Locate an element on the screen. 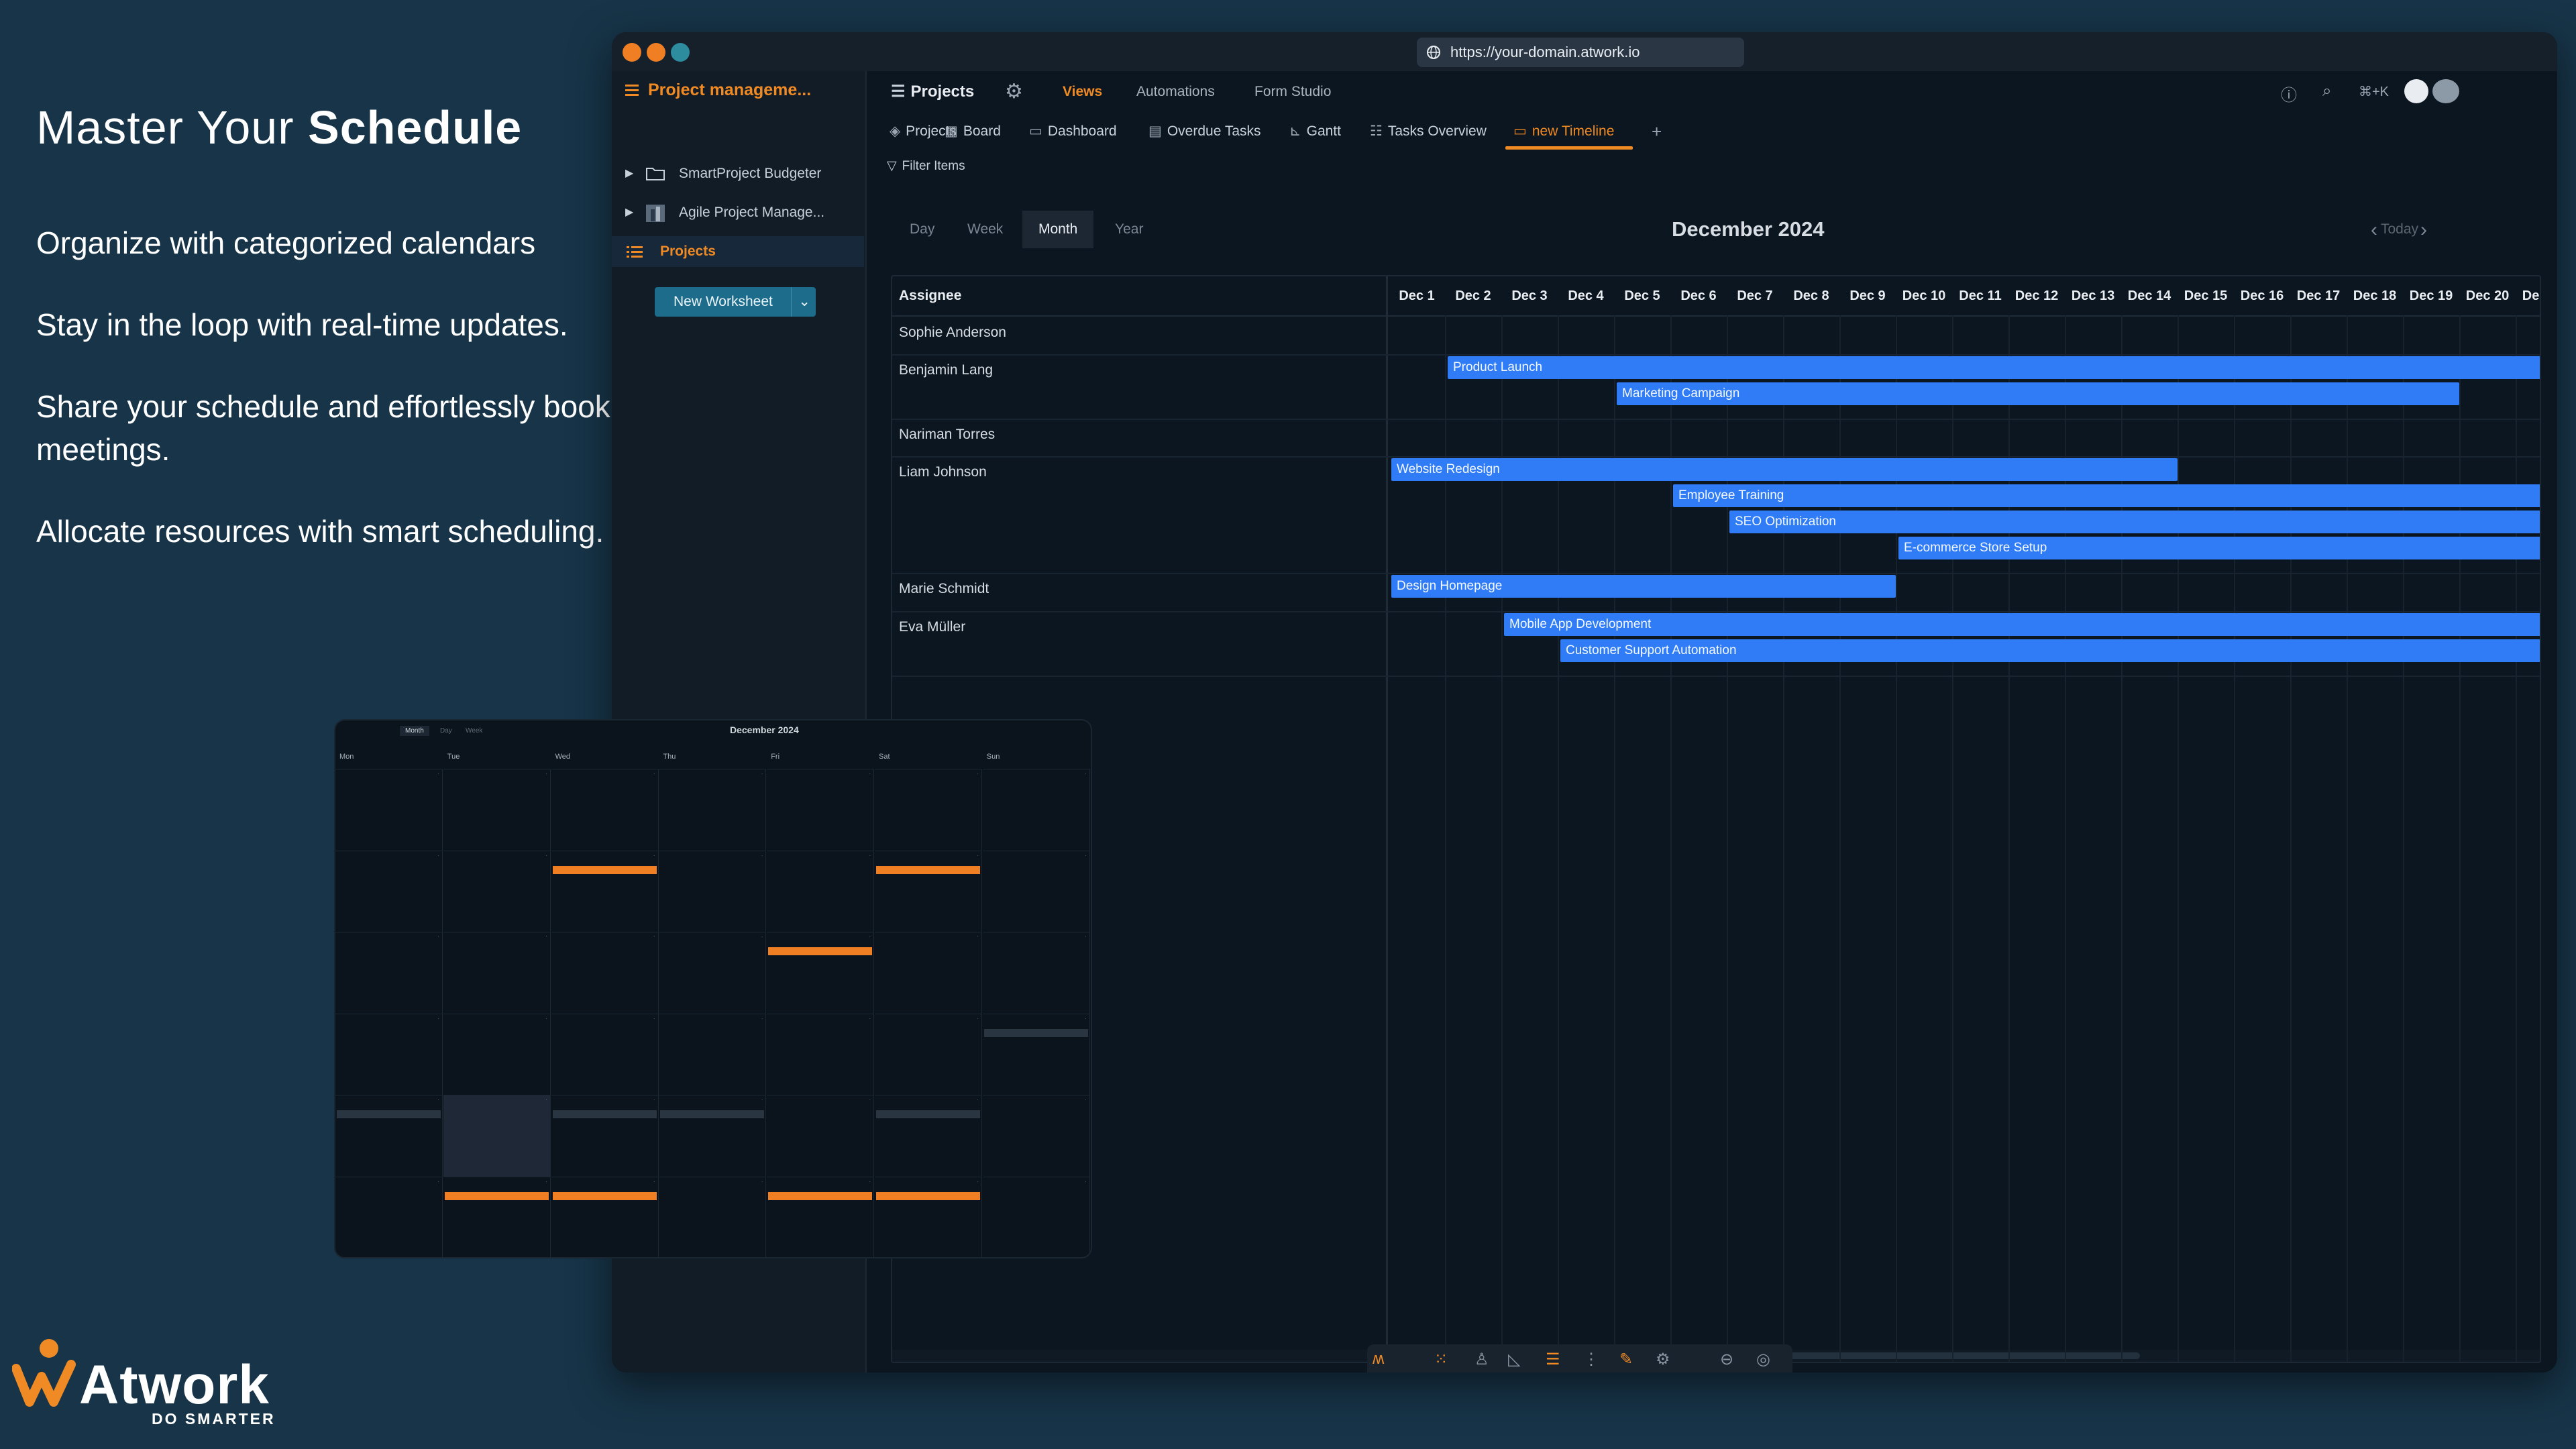  tab-tasks-overview: ☷ Tasks Overview is located at coordinates (1428, 131).